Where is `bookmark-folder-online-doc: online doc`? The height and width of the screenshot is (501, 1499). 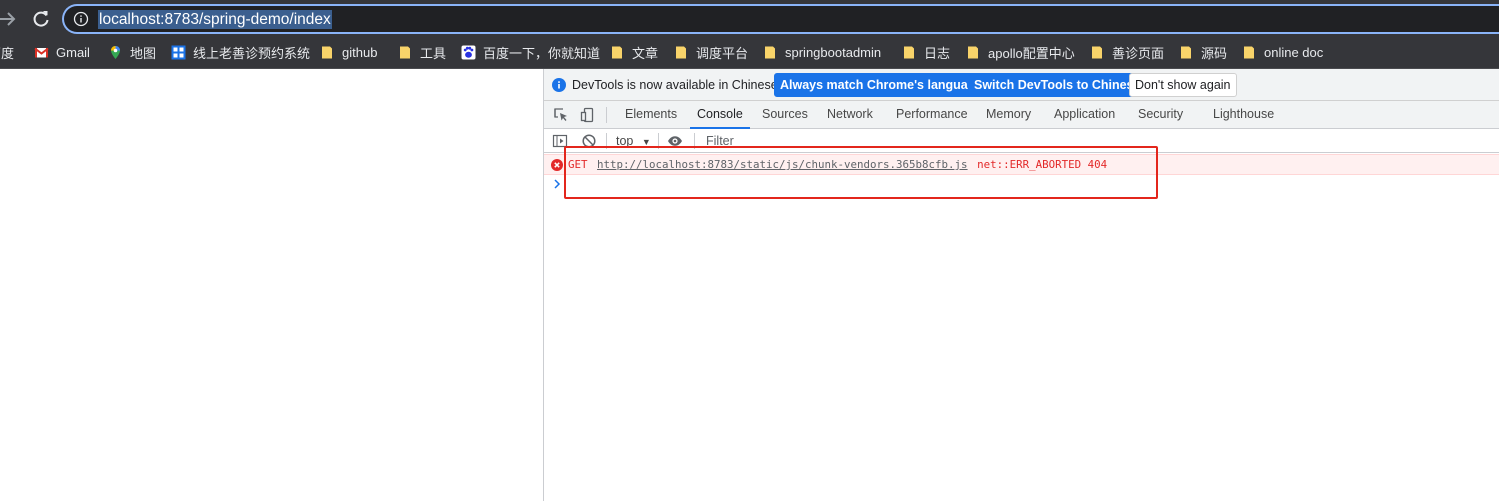
bookmark-folder-online-doc: online doc is located at coordinates (1282, 52).